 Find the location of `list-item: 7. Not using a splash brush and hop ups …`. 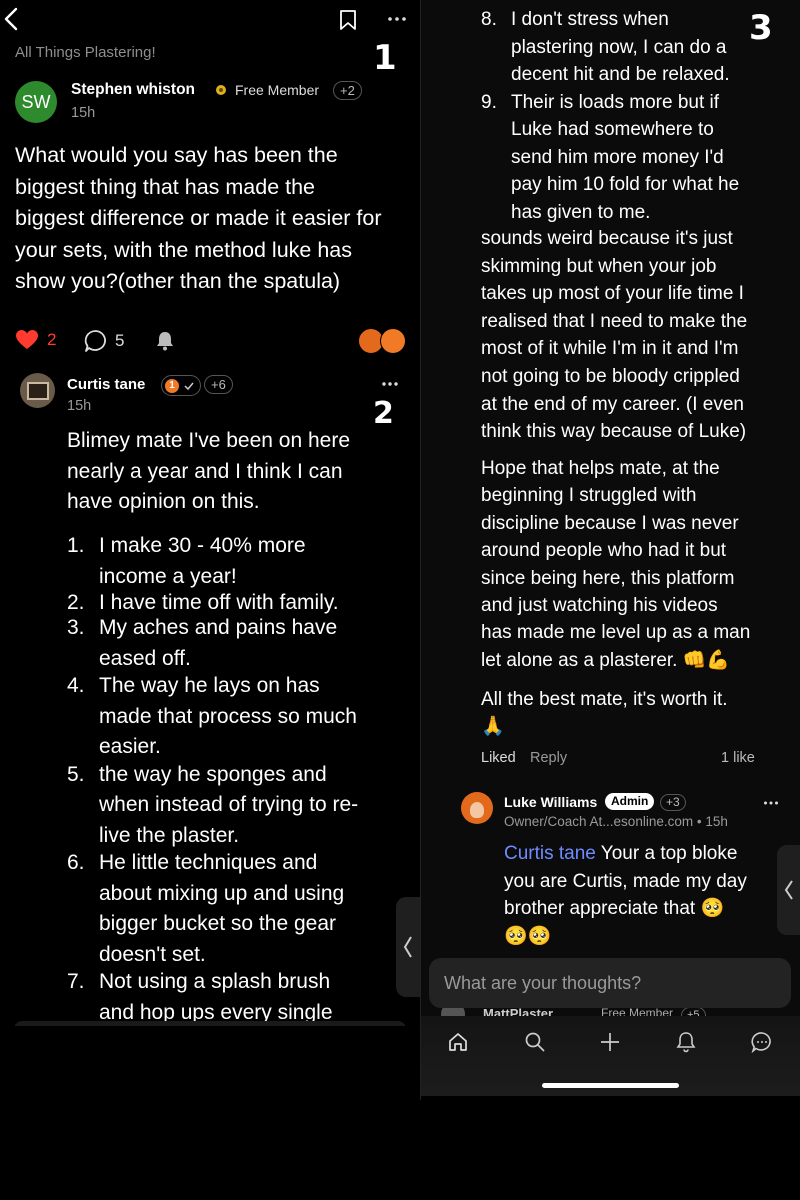

list-item: 7. Not using a splash brush and hop ups … is located at coordinates (200, 997).